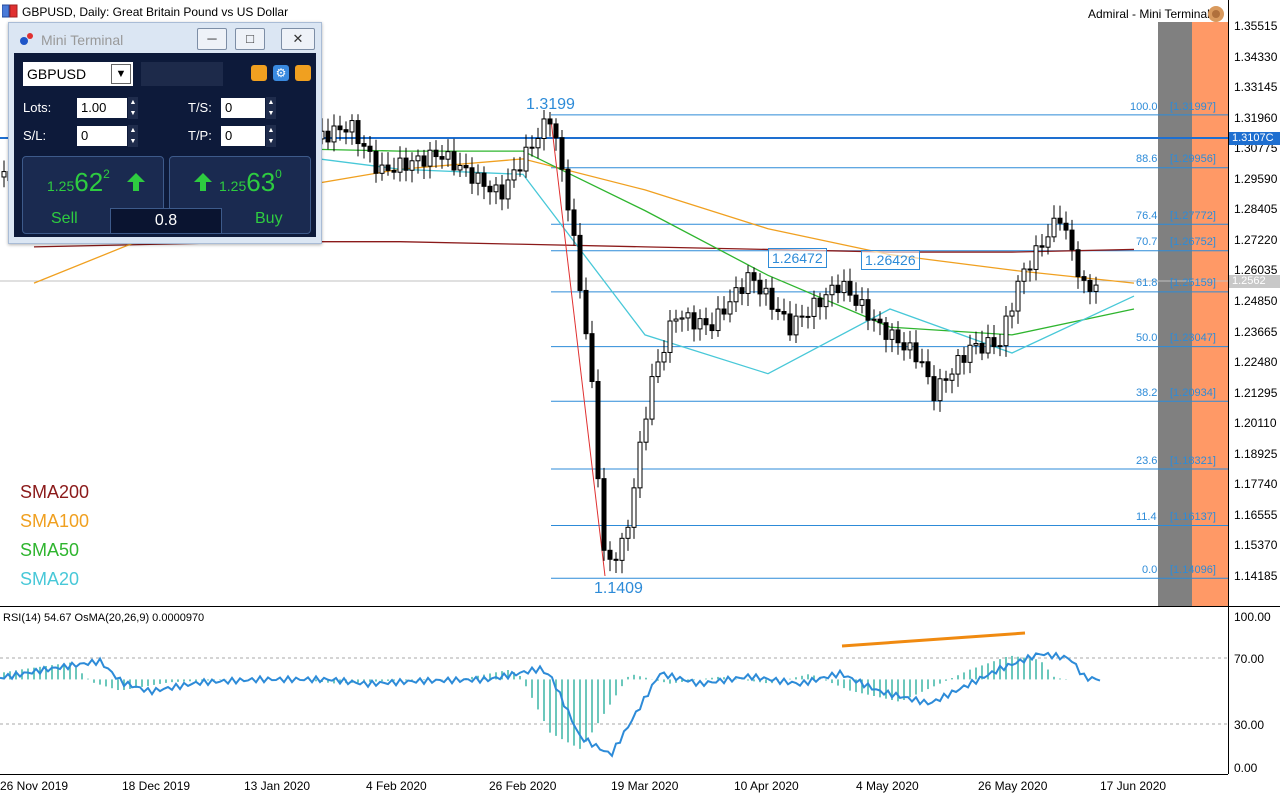  What do you see at coordinates (121, 74) in the screenshot?
I see `chevron-down-icon: ▼` at bounding box center [121, 74].